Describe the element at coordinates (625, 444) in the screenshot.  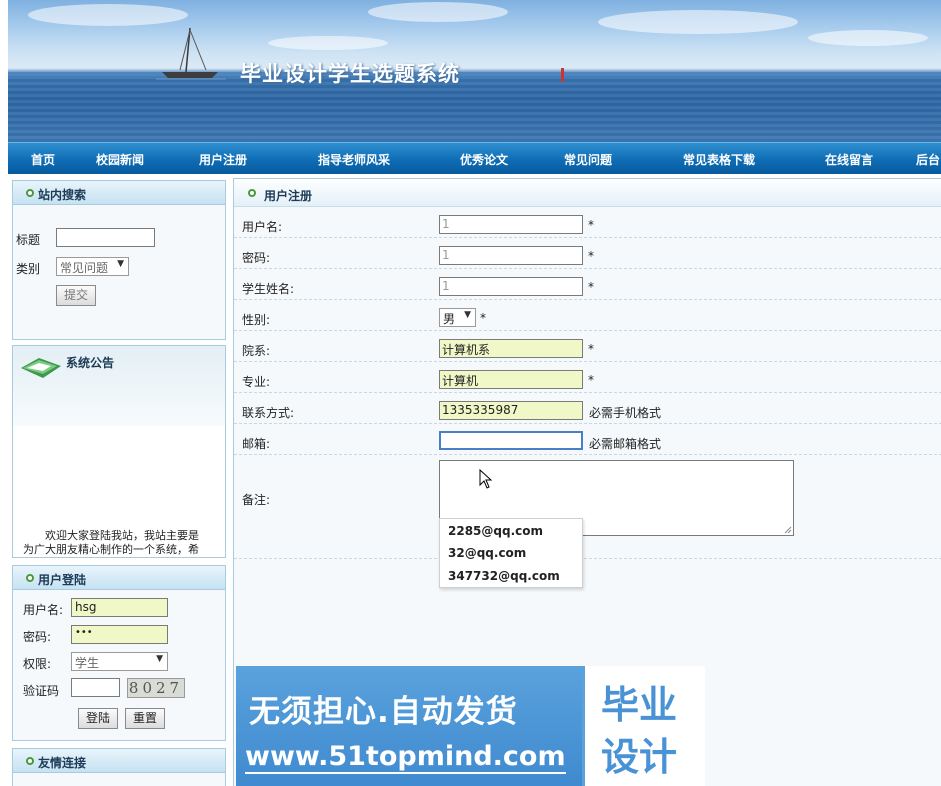
I see `email-hint: 必需邮箱格式` at that location.